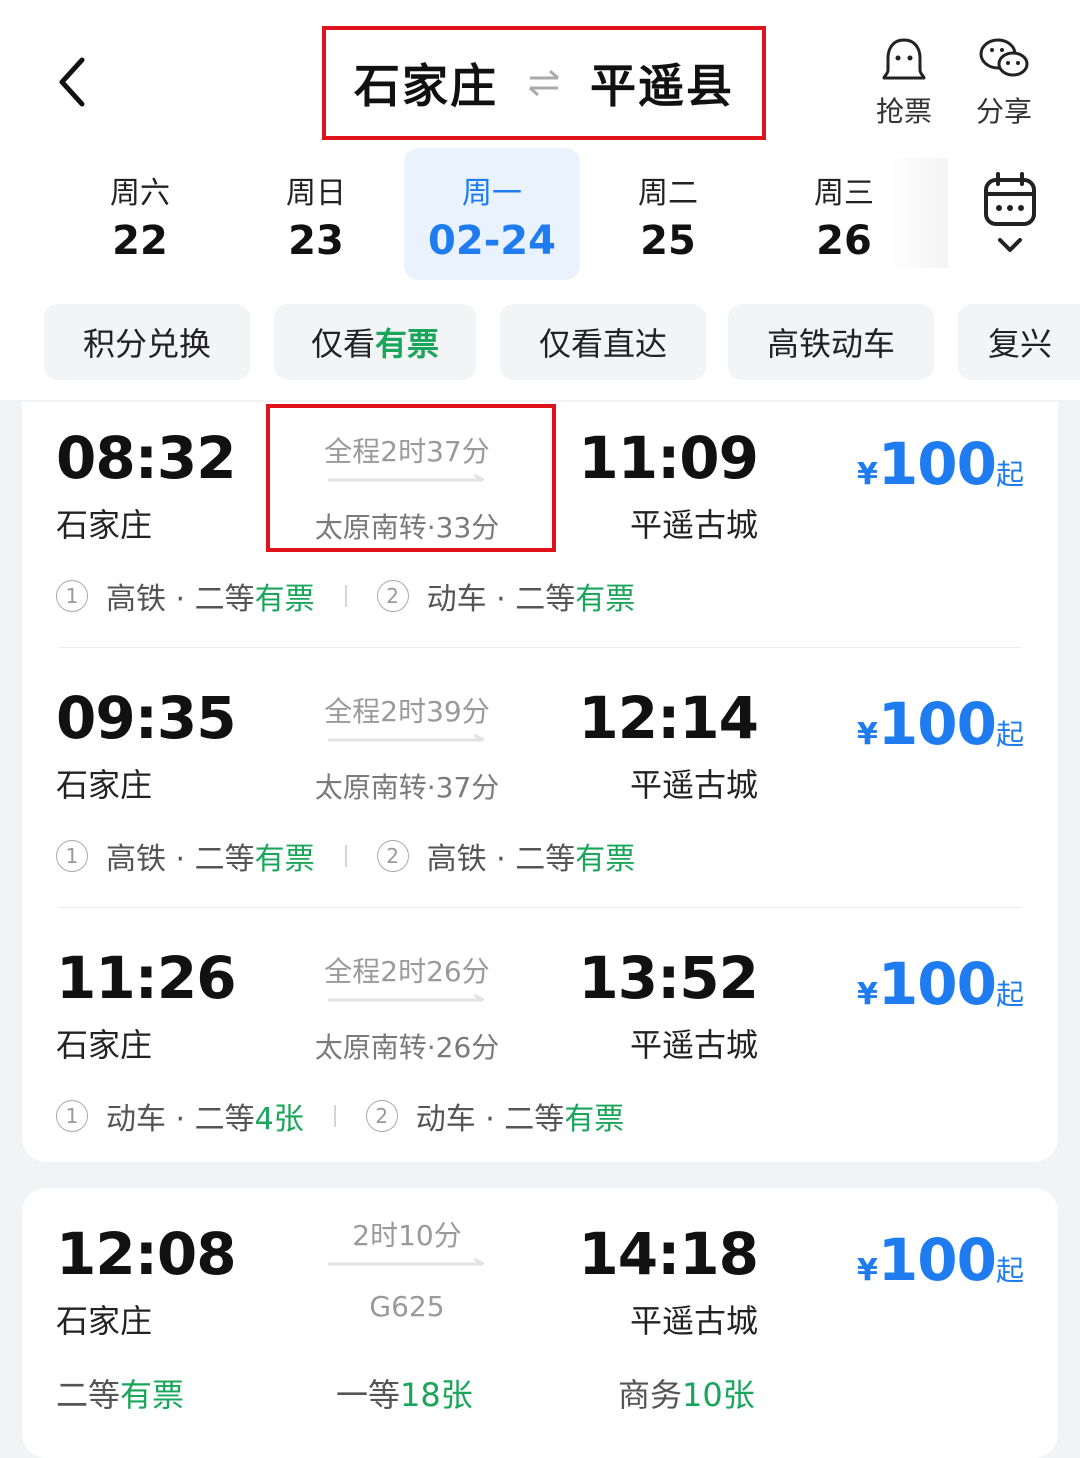 This screenshot has height=1458, width=1080. What do you see at coordinates (407, 1047) in the screenshot?
I see `transfer-info: 太原南转·26分` at bounding box center [407, 1047].